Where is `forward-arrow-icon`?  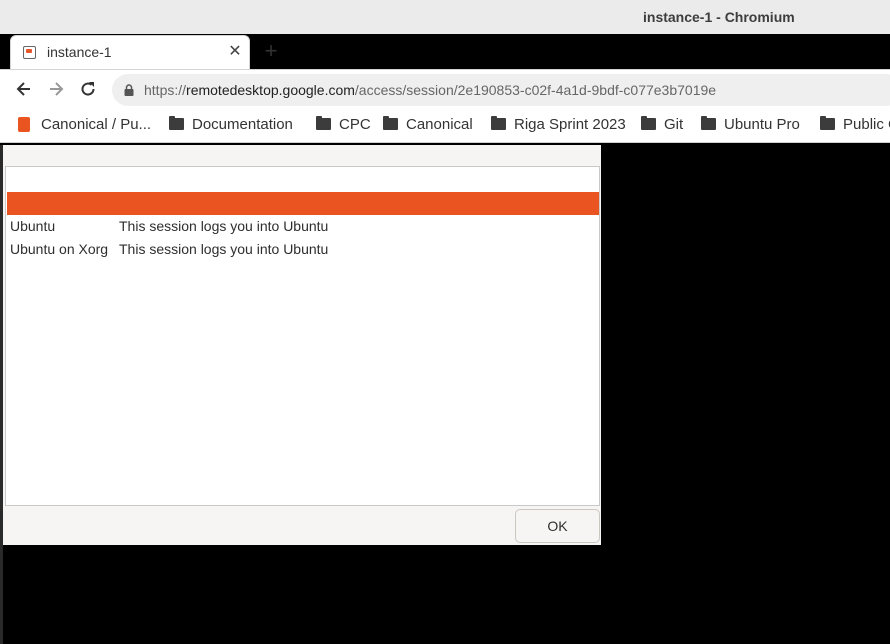 forward-arrow-icon is located at coordinates (56, 89).